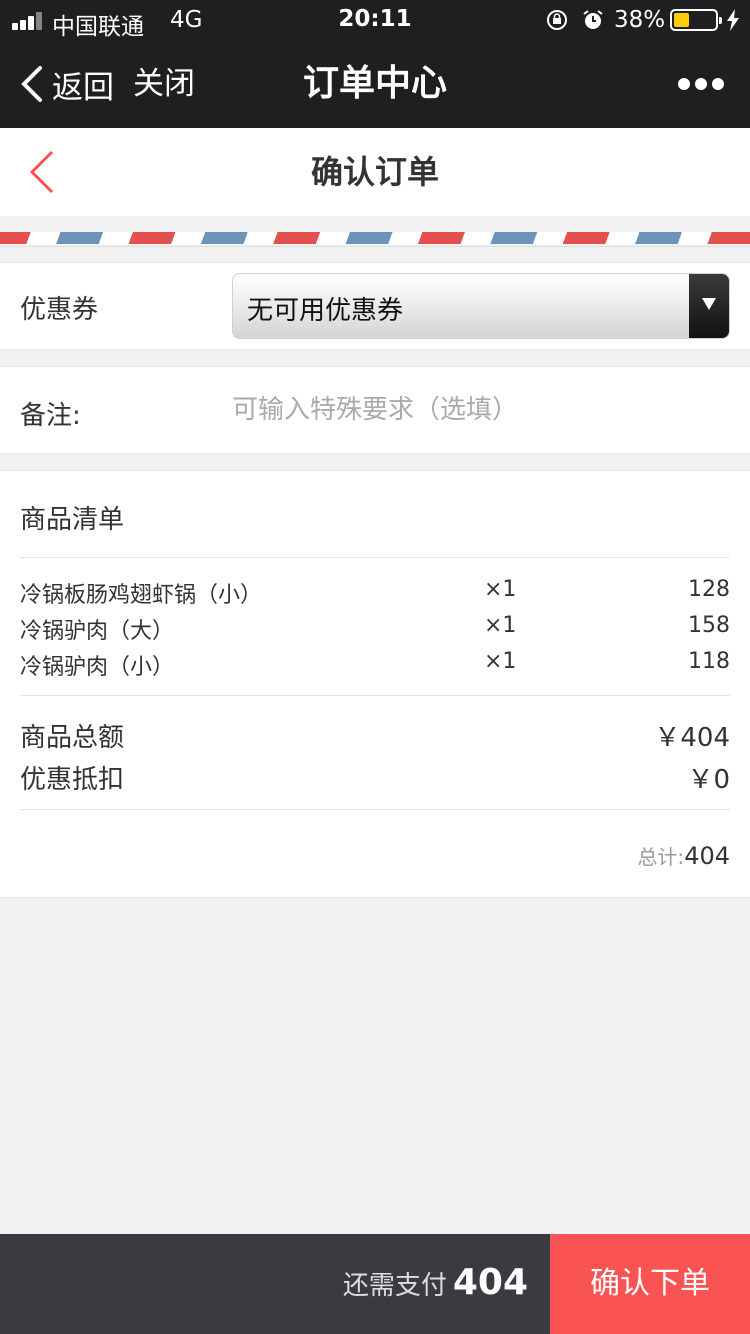  What do you see at coordinates (141, 595) in the screenshot?
I see `item-name: 冷锅板肠鸡翅虾锅（小）` at bounding box center [141, 595].